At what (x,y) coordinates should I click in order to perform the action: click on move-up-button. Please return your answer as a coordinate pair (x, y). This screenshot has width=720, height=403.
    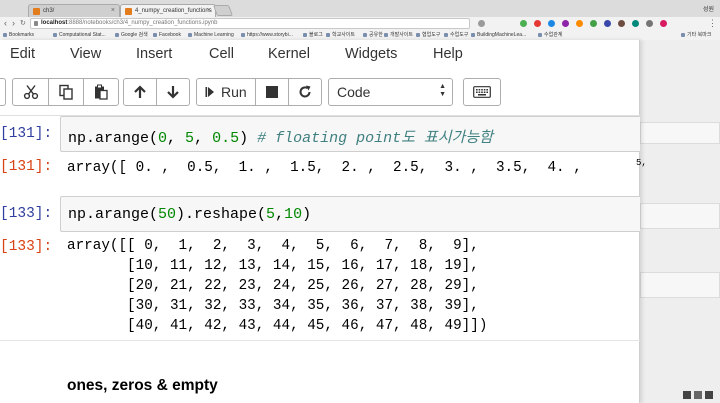
    Looking at the image, I should click on (140, 92).